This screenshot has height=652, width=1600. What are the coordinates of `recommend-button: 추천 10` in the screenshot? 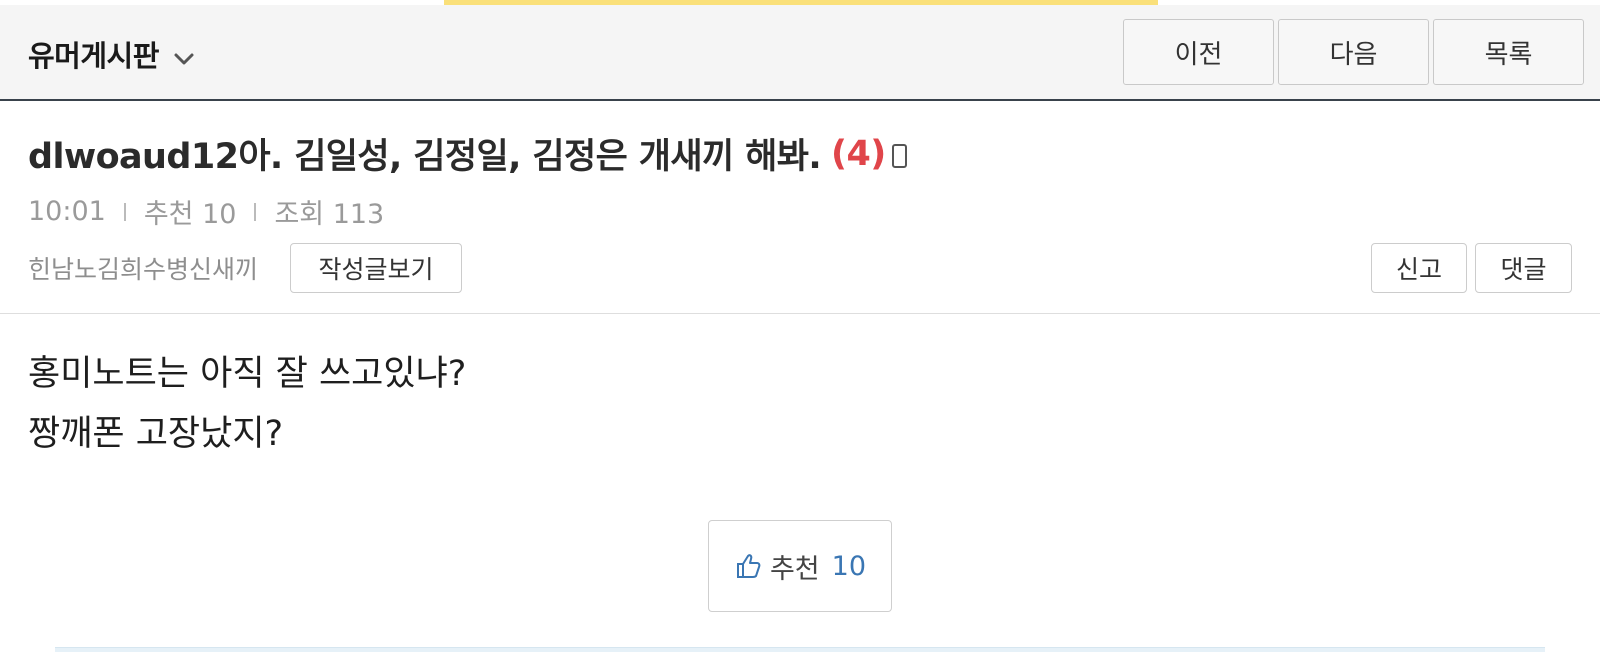 It's located at (800, 566).